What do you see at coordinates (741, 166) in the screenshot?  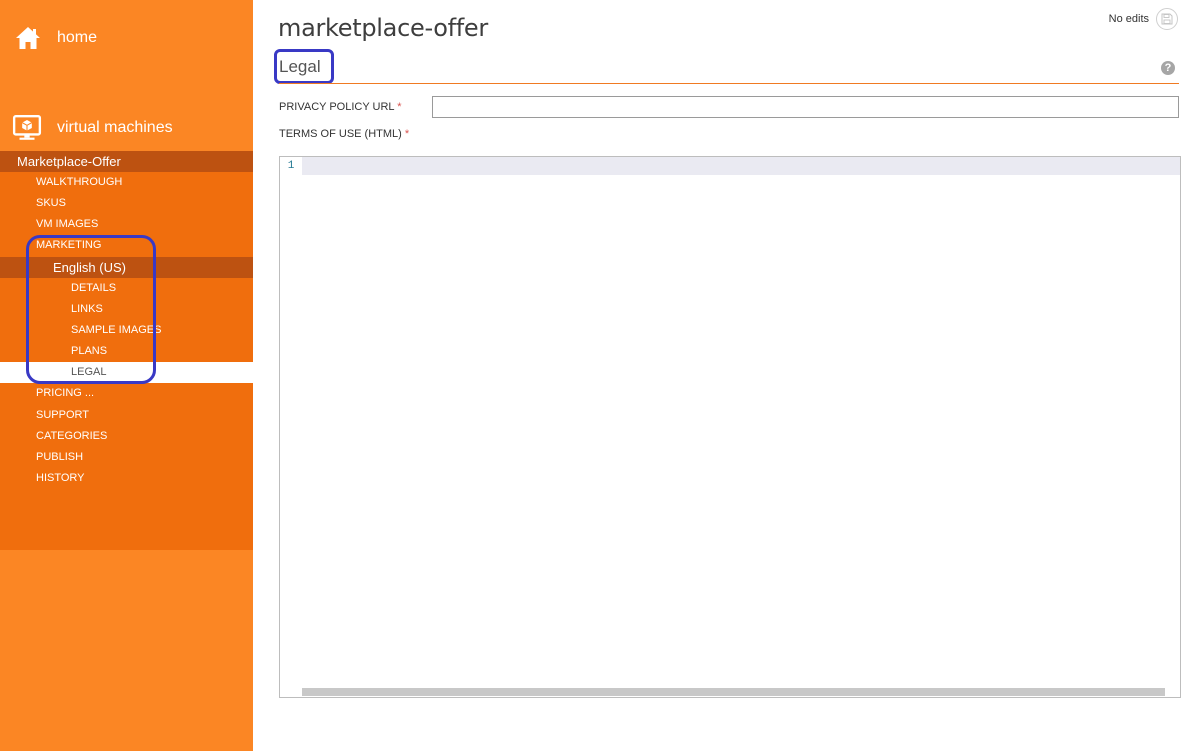 I see `editor-active-line` at bounding box center [741, 166].